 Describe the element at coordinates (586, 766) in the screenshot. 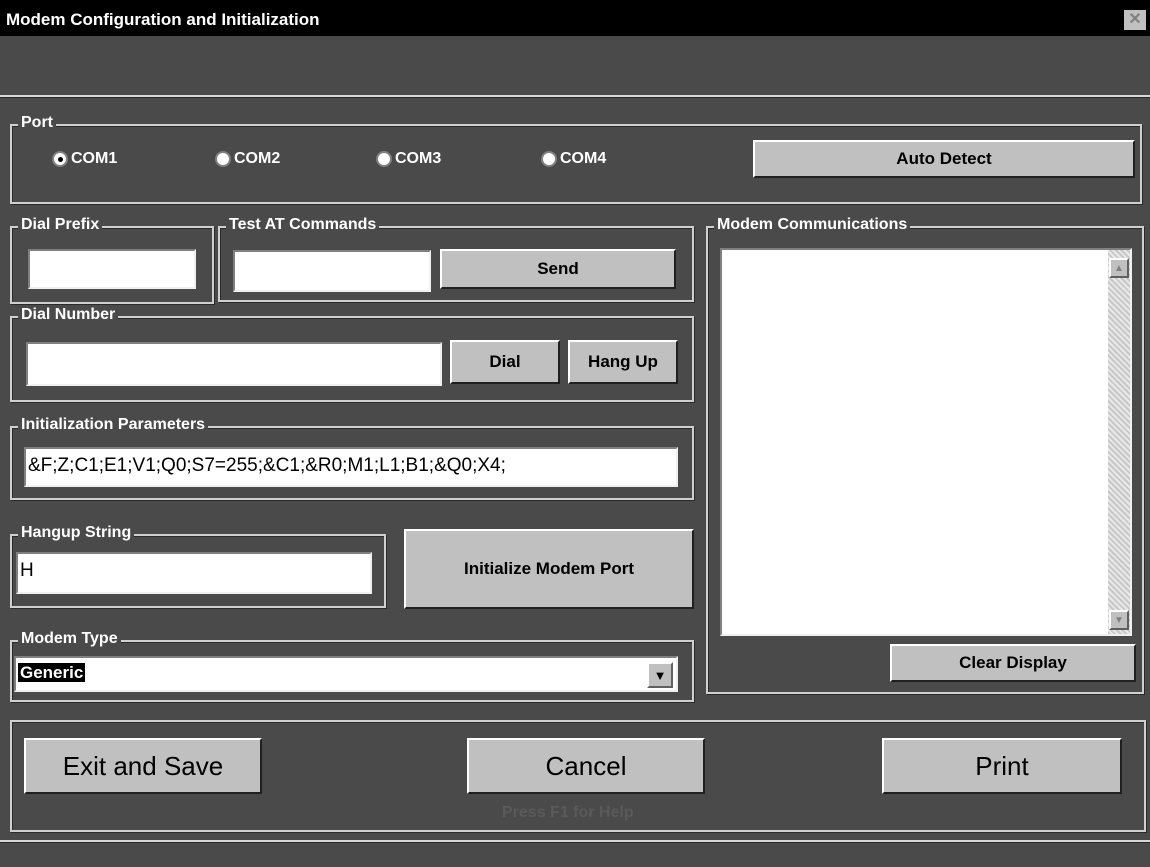

I see `cancel-button: Cancel` at that location.